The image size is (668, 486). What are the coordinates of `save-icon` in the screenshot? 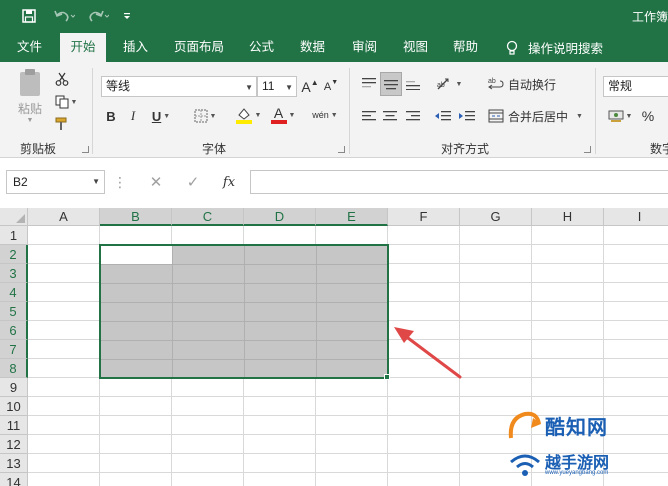 It's located at (29, 16).